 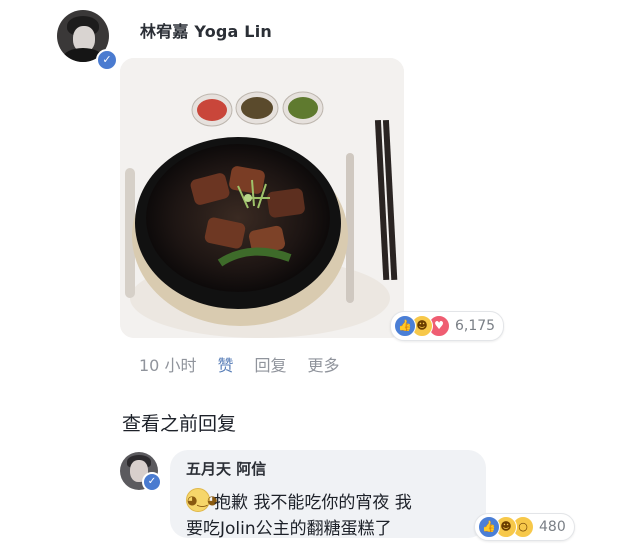 I want to click on post-author-name: 林宥嘉 Yoga Lin, so click(x=206, y=30).